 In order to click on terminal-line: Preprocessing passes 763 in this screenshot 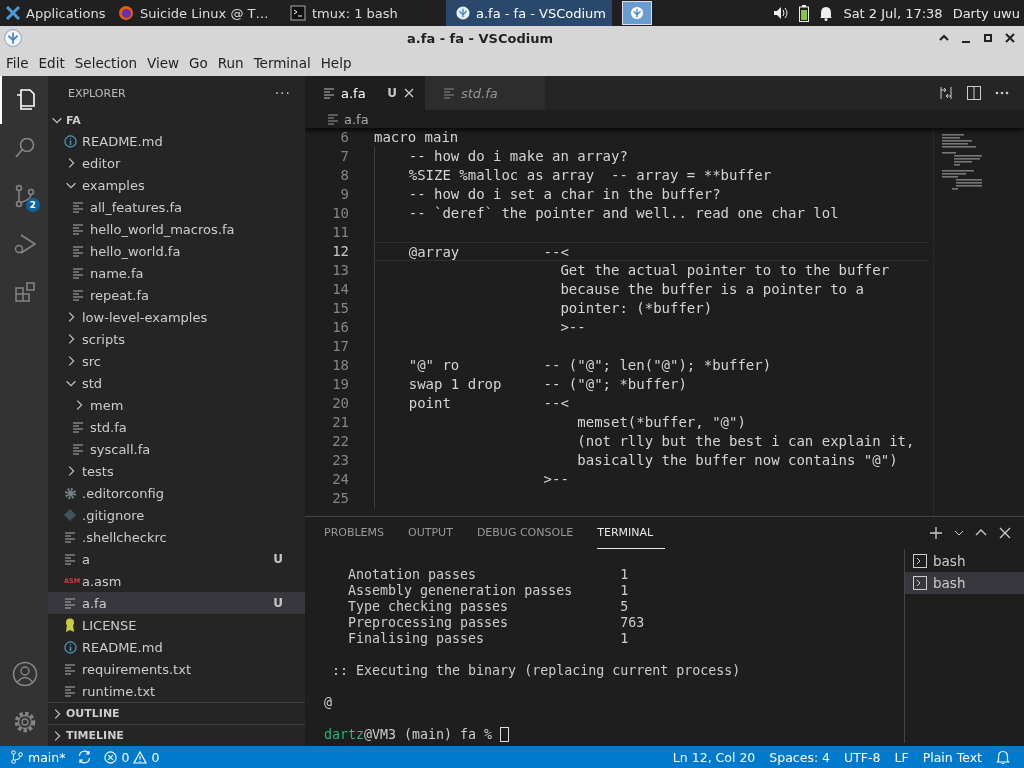, I will do `click(496, 623)`.